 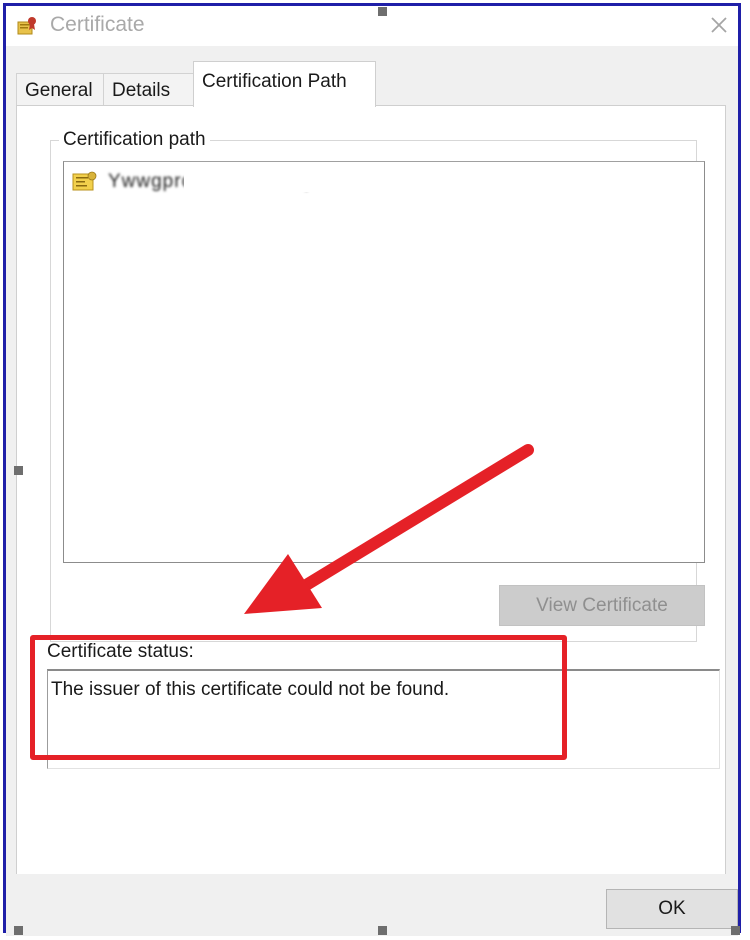 What do you see at coordinates (602, 605) in the screenshot?
I see `view-certificate-button: View Certificate` at bounding box center [602, 605].